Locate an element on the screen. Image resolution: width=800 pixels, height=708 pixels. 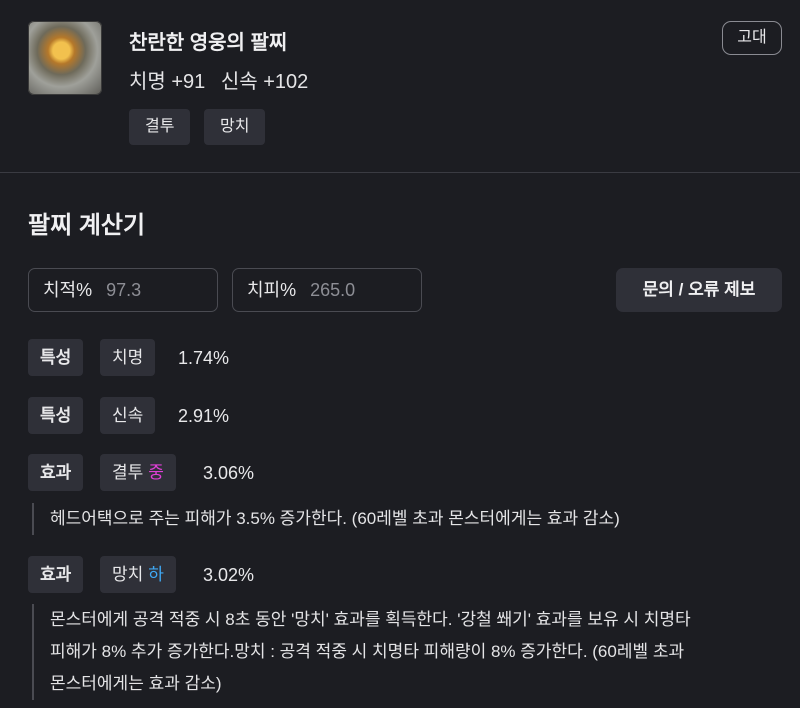
engraving-tag-duel: 결투 is located at coordinates (160, 127).